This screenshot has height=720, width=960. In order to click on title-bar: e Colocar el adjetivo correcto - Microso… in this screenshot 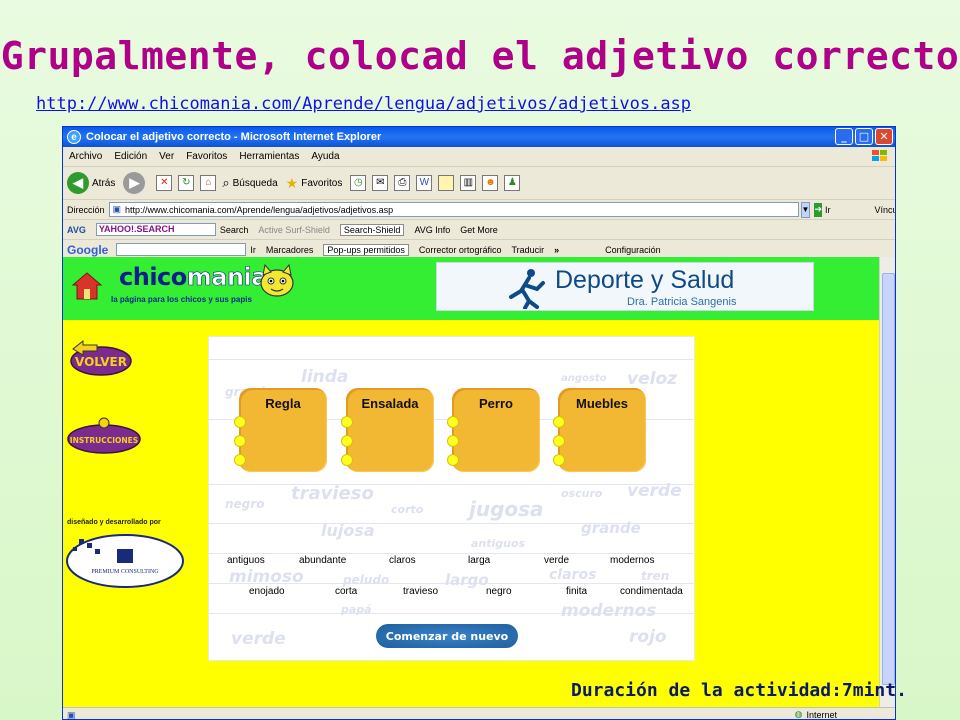, I will do `click(479, 137)`.